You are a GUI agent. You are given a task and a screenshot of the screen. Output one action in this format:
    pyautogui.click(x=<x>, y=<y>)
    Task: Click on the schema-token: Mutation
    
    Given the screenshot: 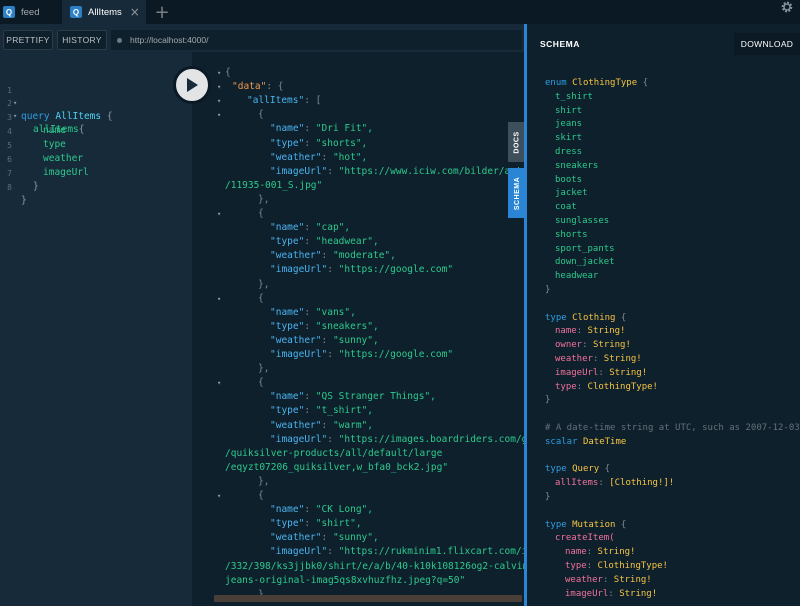 What is the action you would take?
    pyautogui.click(x=594, y=524)
    